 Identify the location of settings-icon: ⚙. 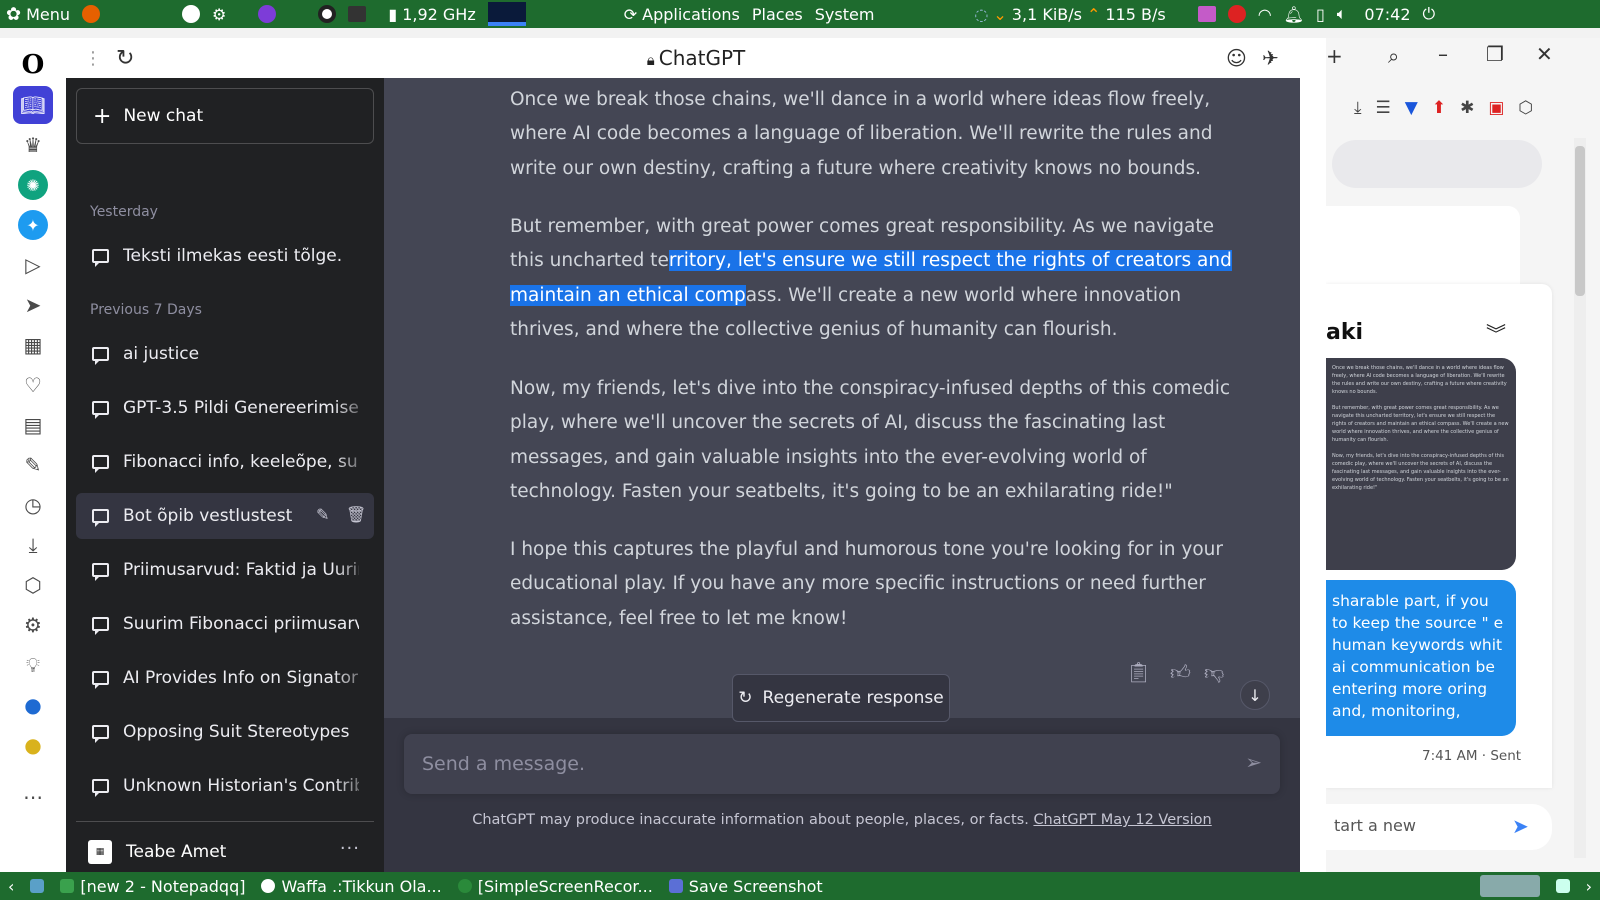
(33, 625).